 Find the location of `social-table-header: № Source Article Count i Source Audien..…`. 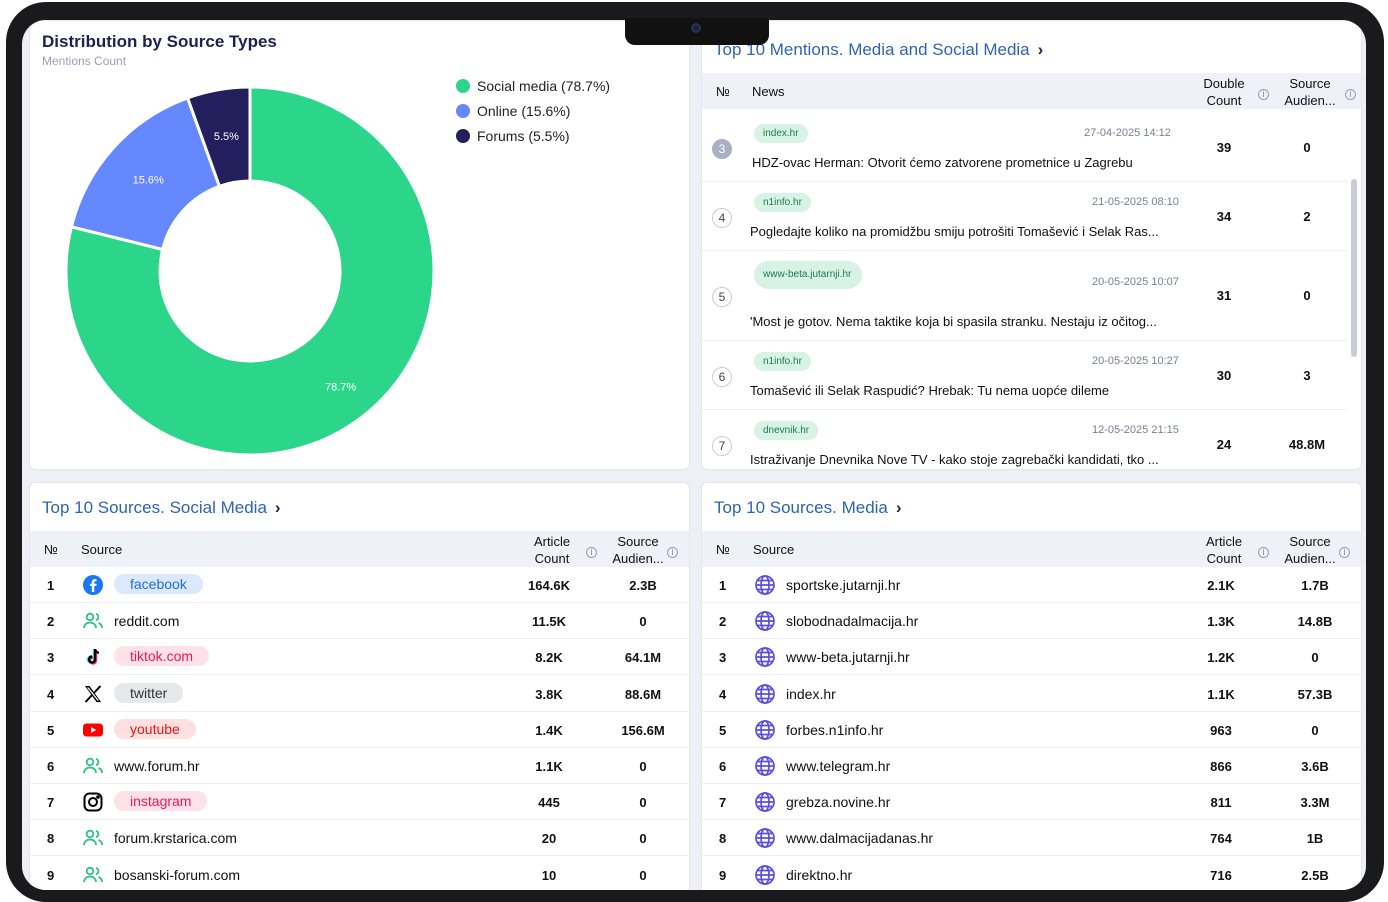

social-table-header: № Source Article Count i Source Audien..… is located at coordinates (359, 549).